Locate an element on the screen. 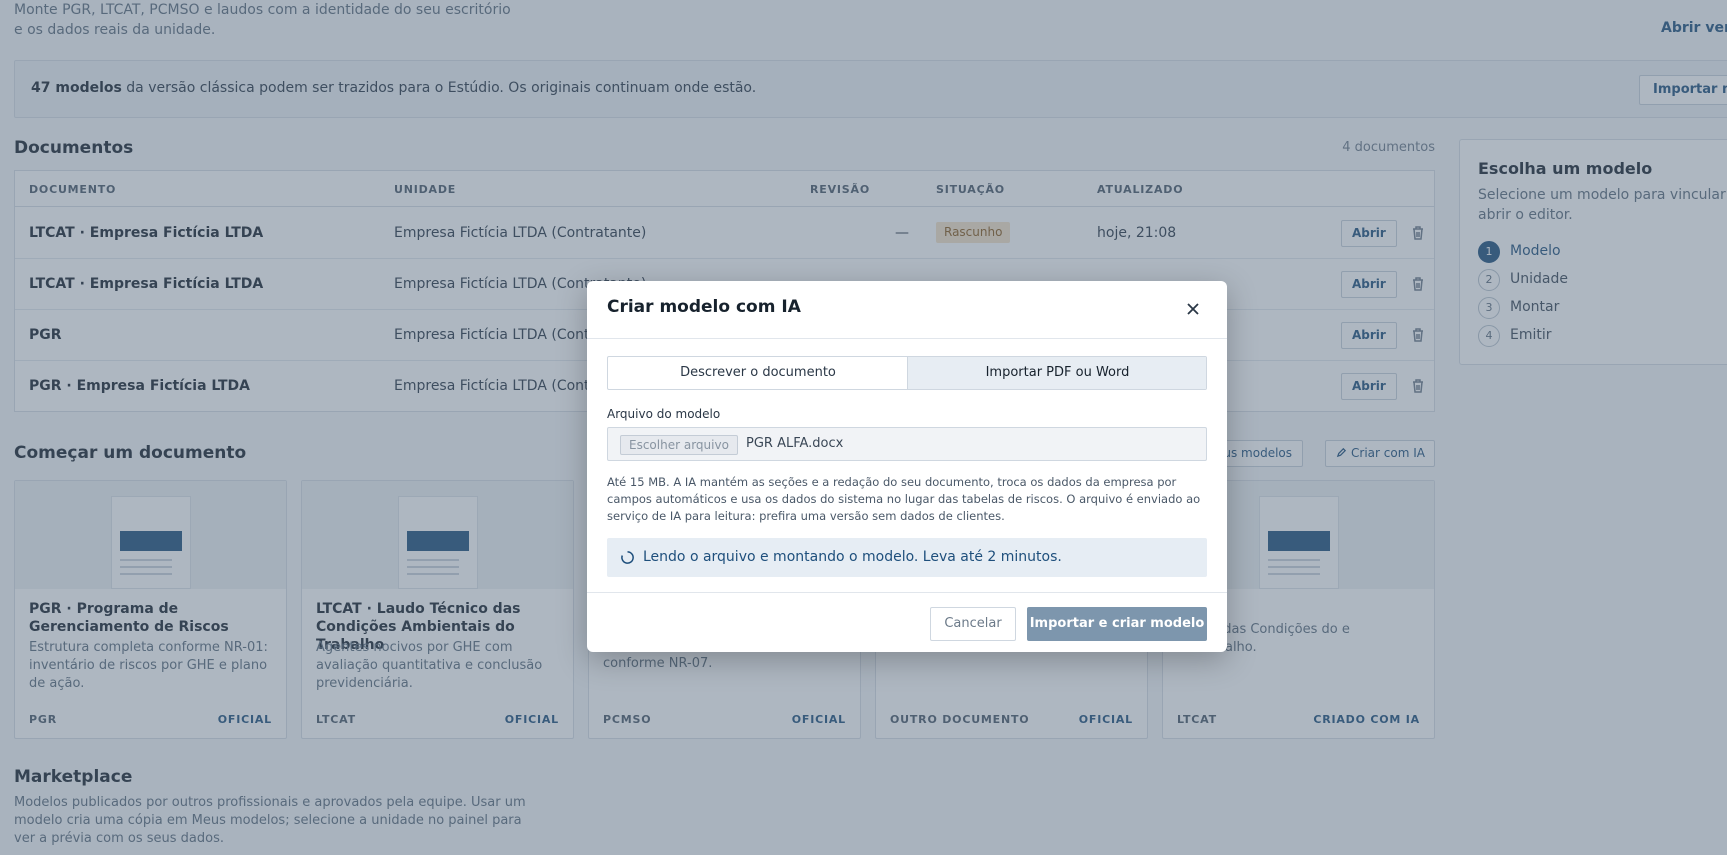  choose-file-button: Escolher arquivo is located at coordinates (679, 445).